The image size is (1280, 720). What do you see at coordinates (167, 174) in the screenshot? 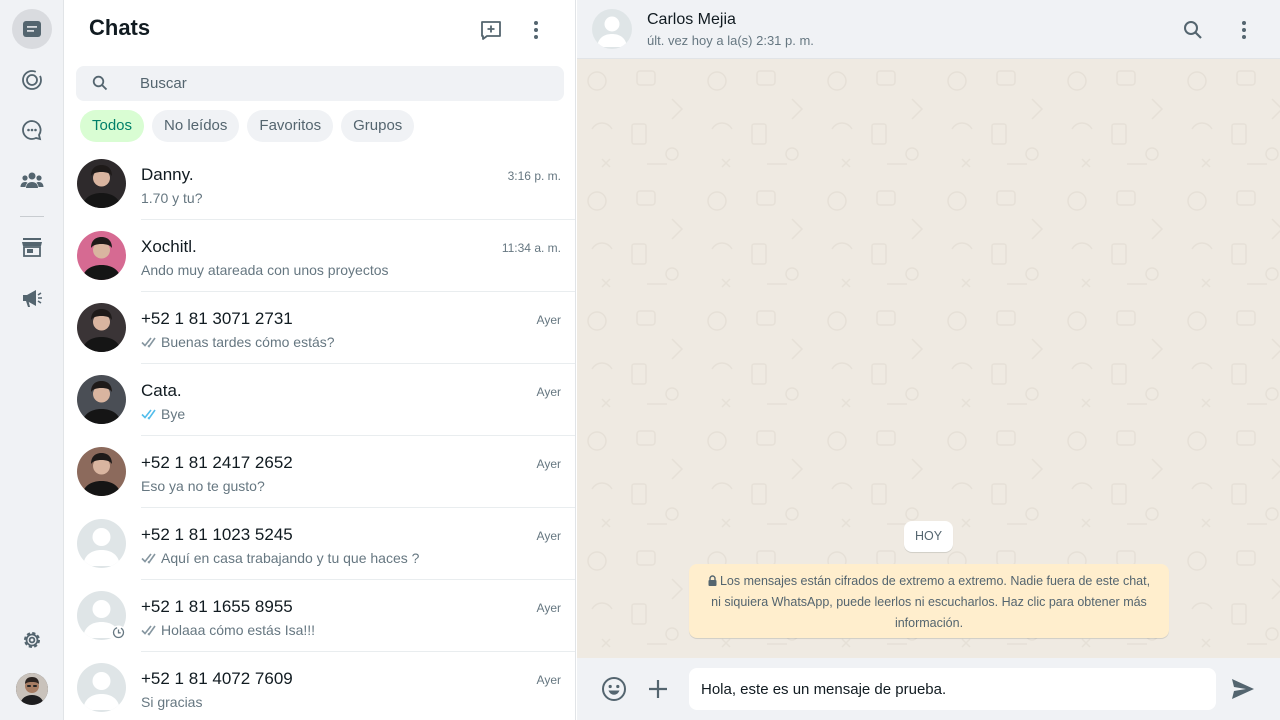
I see `chat-name: Danny.` at bounding box center [167, 174].